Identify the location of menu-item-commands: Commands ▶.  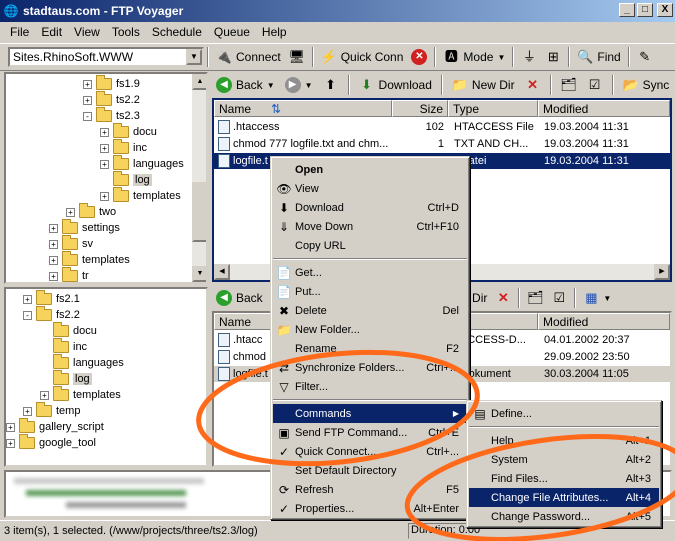
(370, 413).